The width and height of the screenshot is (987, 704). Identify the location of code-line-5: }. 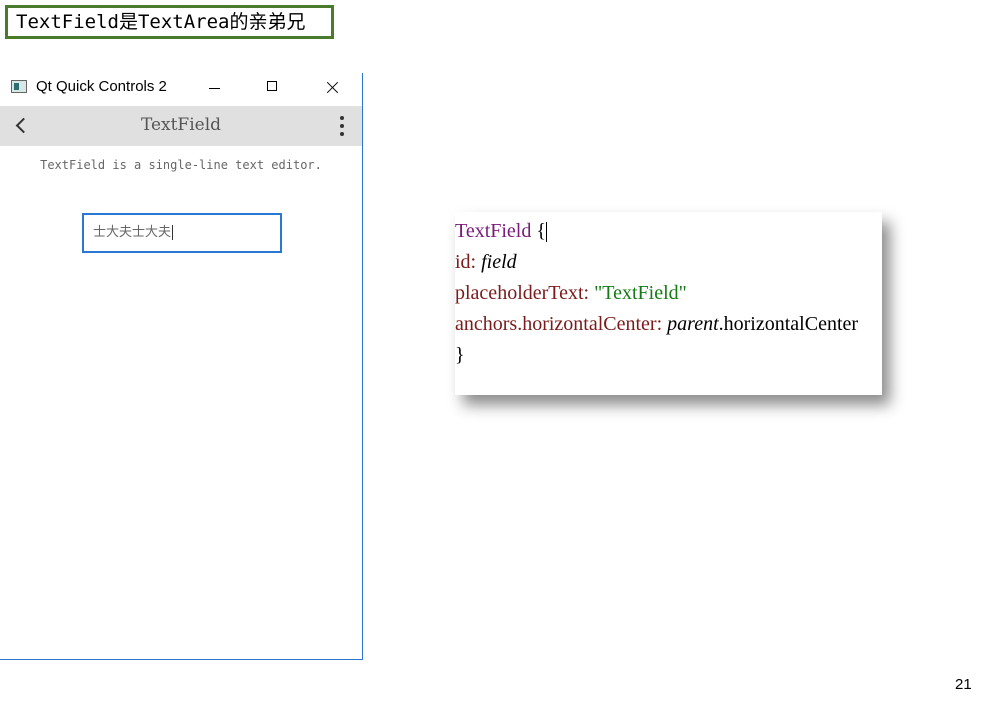
(668, 355).